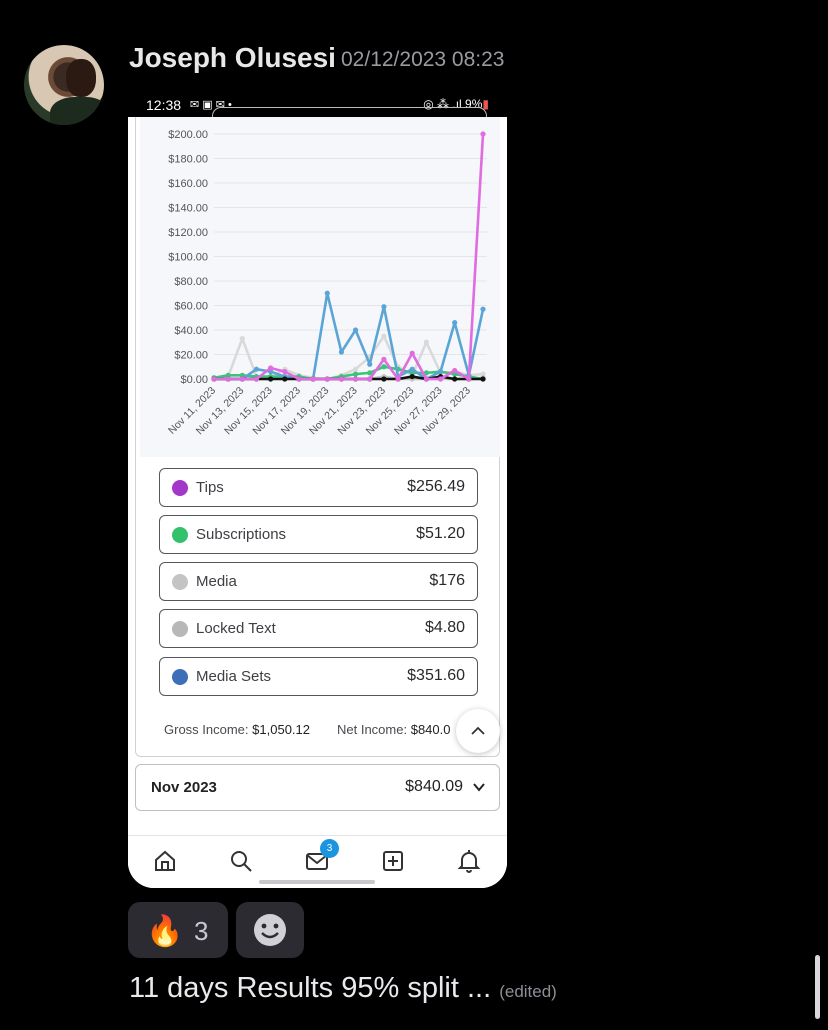 Image resolution: width=828 pixels, height=1030 pixels. Describe the element at coordinates (444, 627) in the screenshot. I see `legend-value: $4.80` at that location.